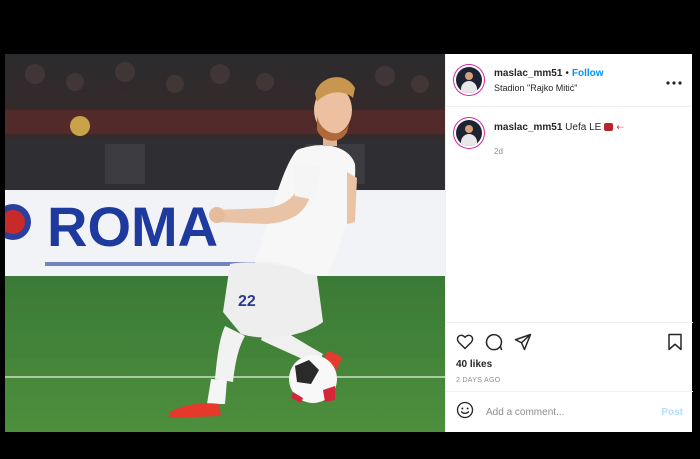 Image resolution: width=700 pixels, height=459 pixels. Describe the element at coordinates (465, 412) in the screenshot. I see `emoji-smile-icon` at that location.